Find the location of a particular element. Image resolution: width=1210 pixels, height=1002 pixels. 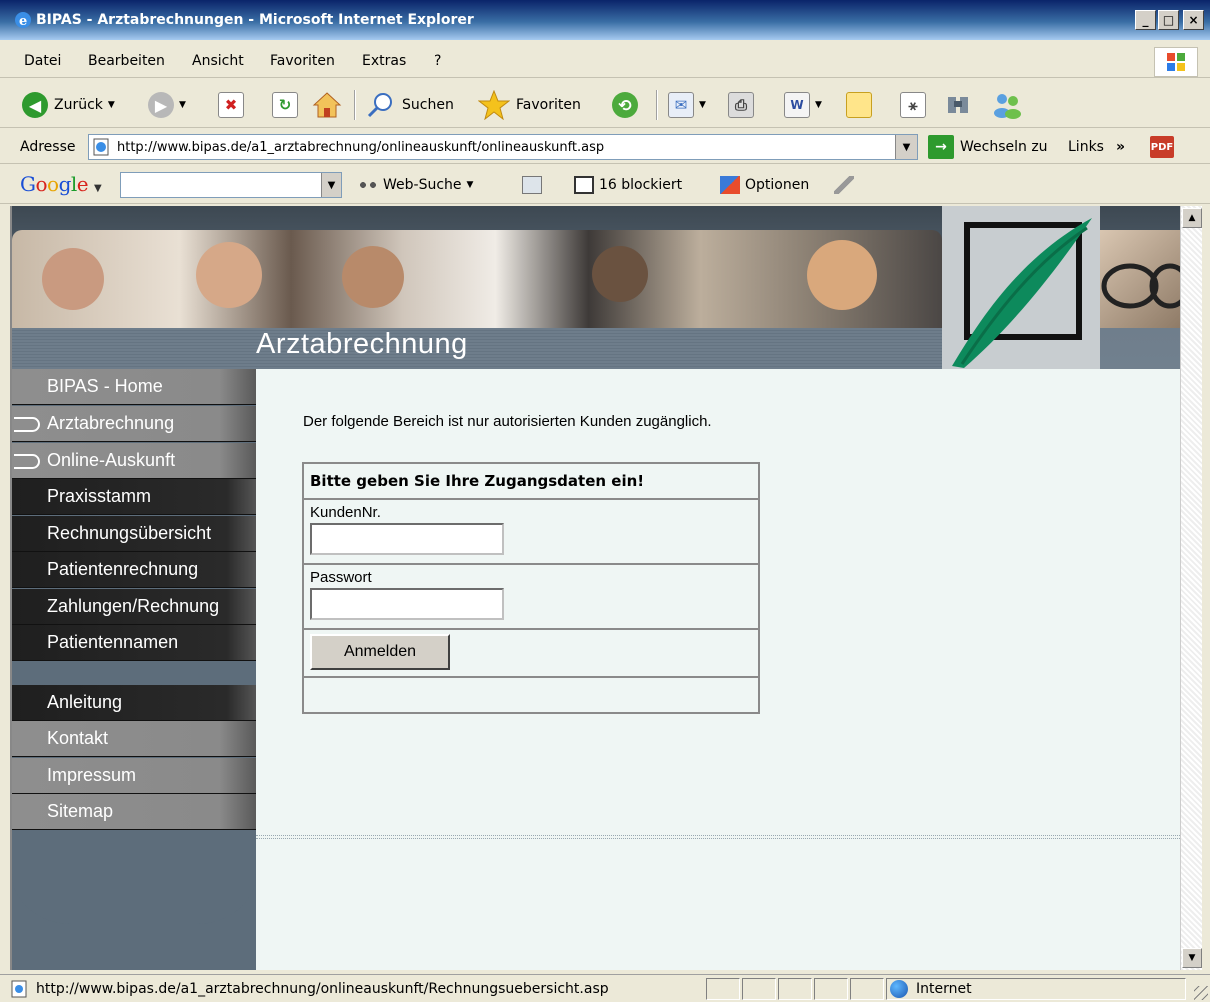

go-button: → Wechseln zu is located at coordinates (988, 147).